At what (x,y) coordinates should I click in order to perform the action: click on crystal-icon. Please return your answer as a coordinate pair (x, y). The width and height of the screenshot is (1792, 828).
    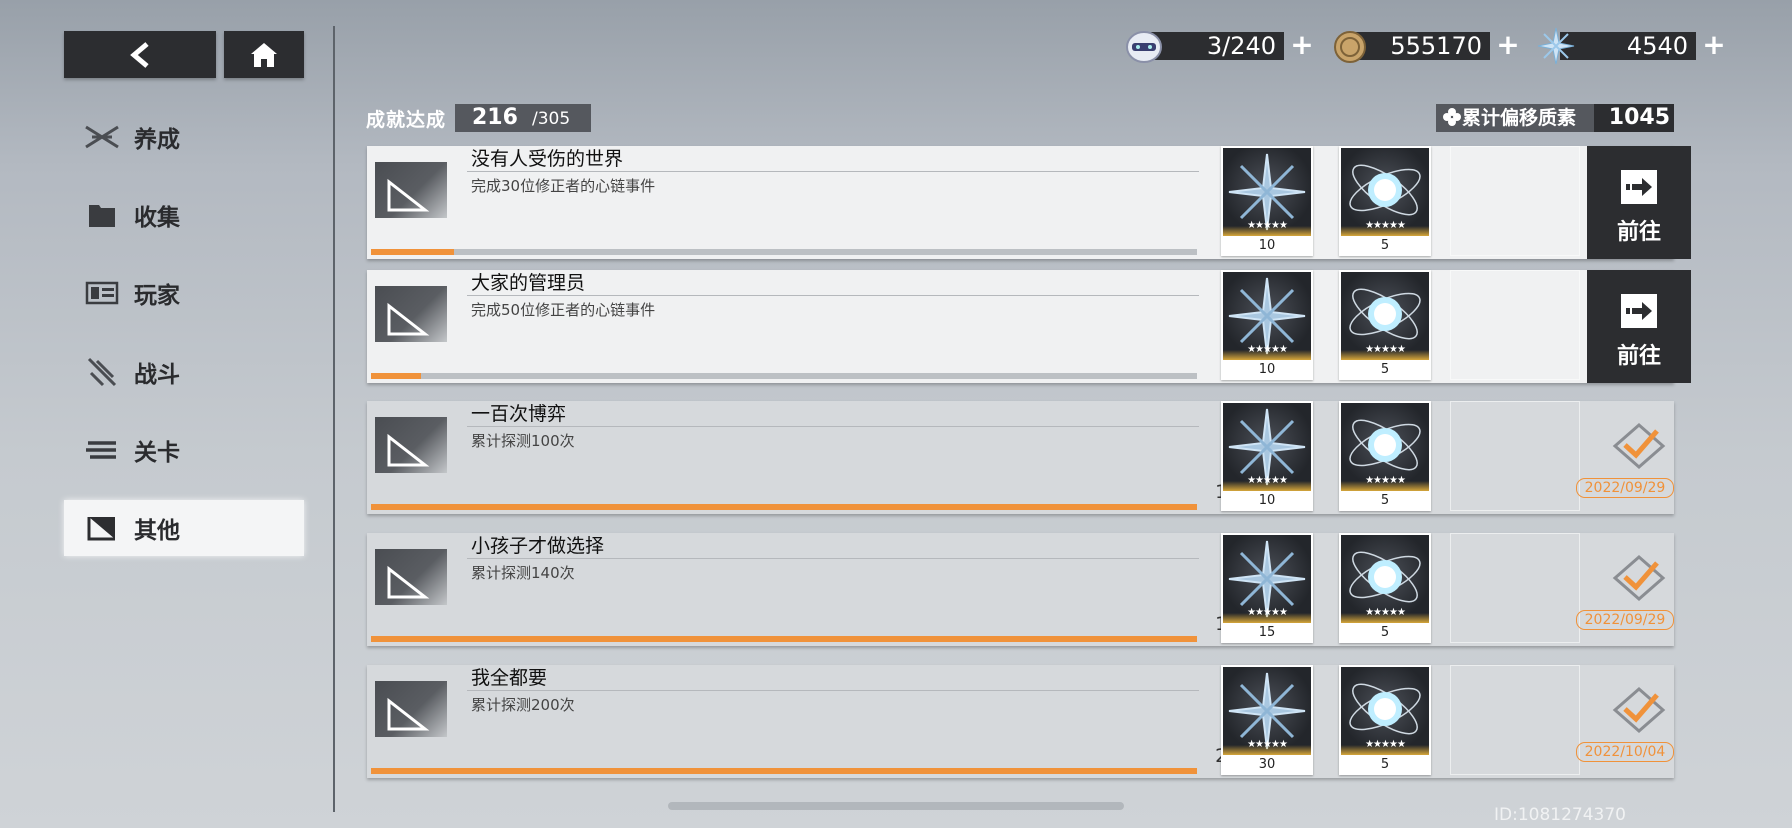
    Looking at the image, I should click on (1556, 46).